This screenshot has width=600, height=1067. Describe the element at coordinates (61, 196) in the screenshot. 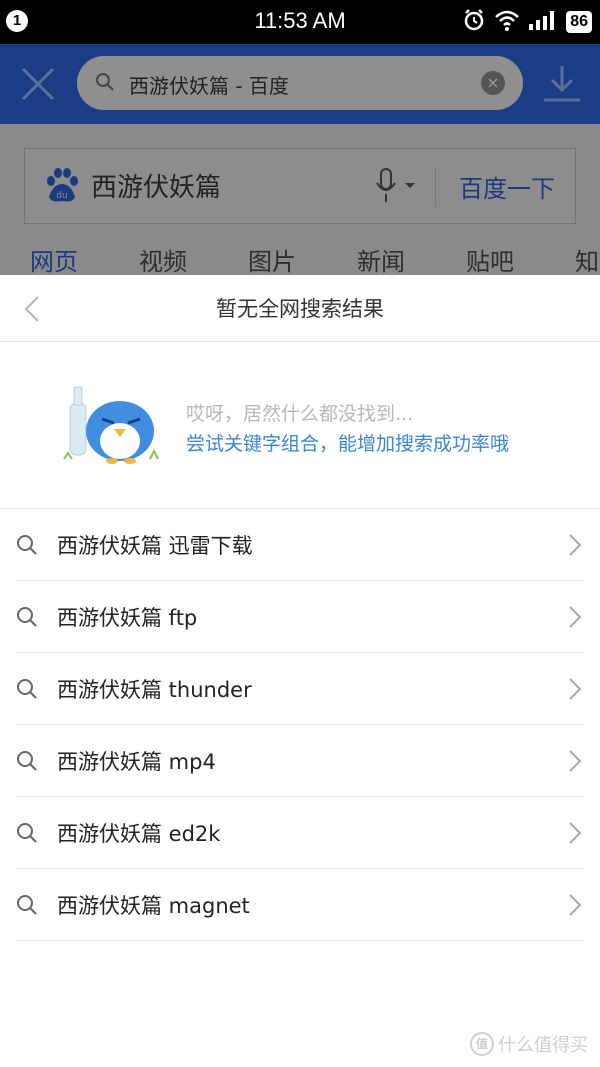

I see `svg-text: du` at that location.